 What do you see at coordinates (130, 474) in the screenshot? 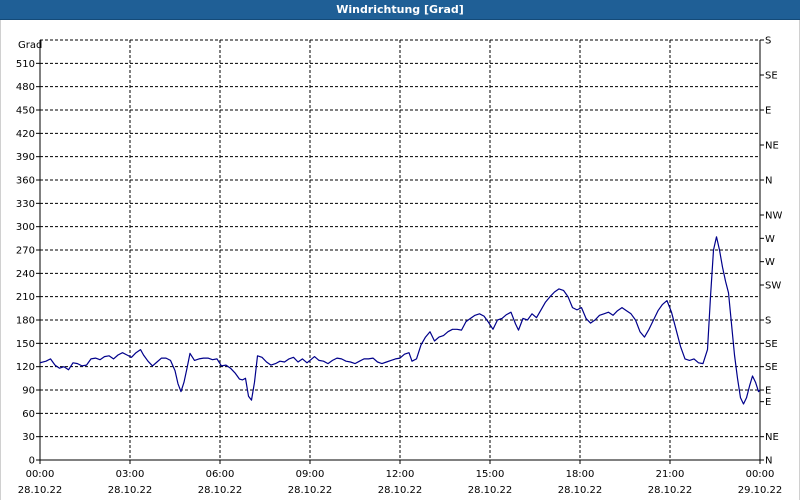
I see `x-tick-time: 03:00` at bounding box center [130, 474].